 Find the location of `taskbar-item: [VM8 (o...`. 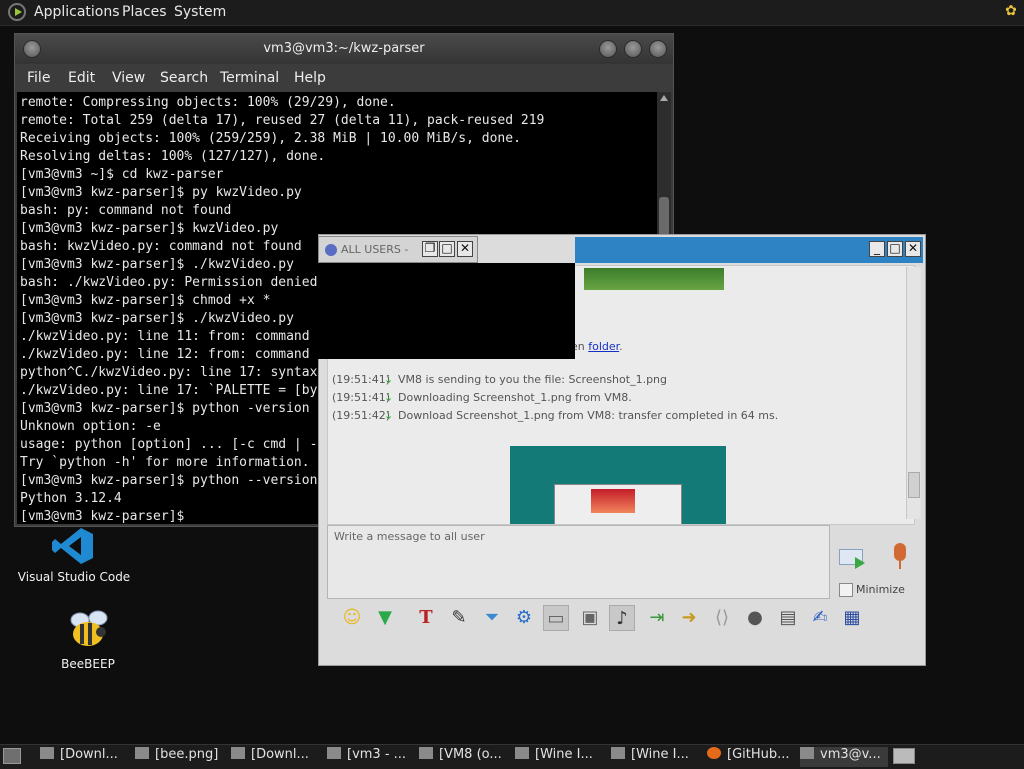

taskbar-item: [VM8 (o... is located at coordinates (465, 757).